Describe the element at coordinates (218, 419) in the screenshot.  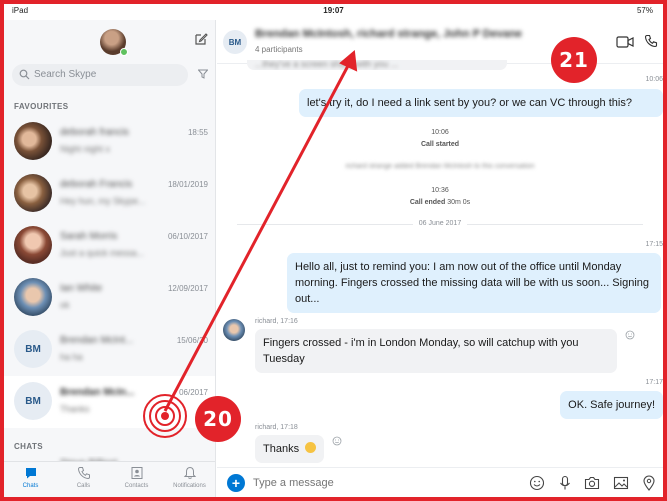
I see `step-badge-20: 20` at that location.